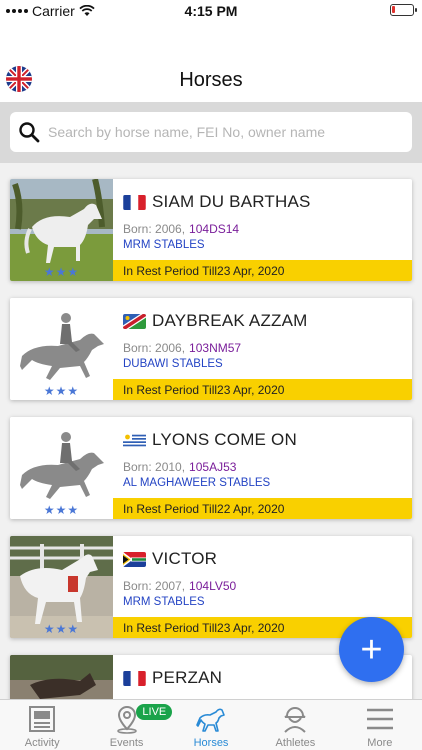 Image resolution: width=422 pixels, height=750 pixels. I want to click on tab-athletes: Athletes, so click(295, 725).